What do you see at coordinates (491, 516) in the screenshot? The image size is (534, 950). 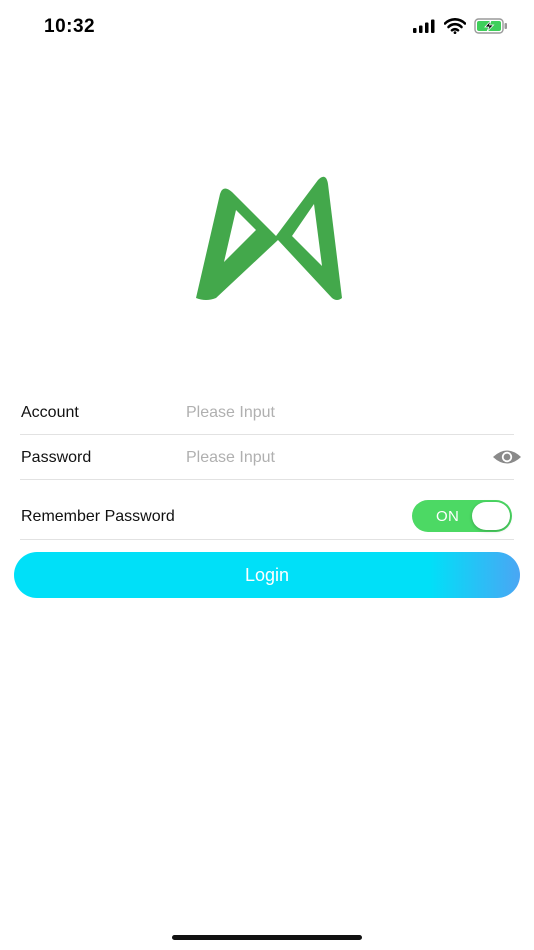 I see `toggle-knob` at bounding box center [491, 516].